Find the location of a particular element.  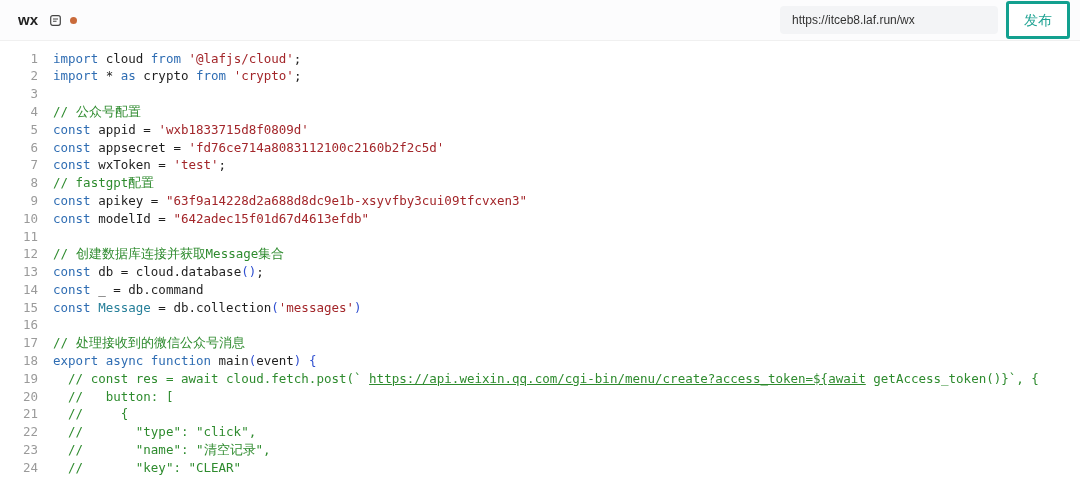

code-line: // 处理接收到的微信公众号消息 is located at coordinates (149, 343).